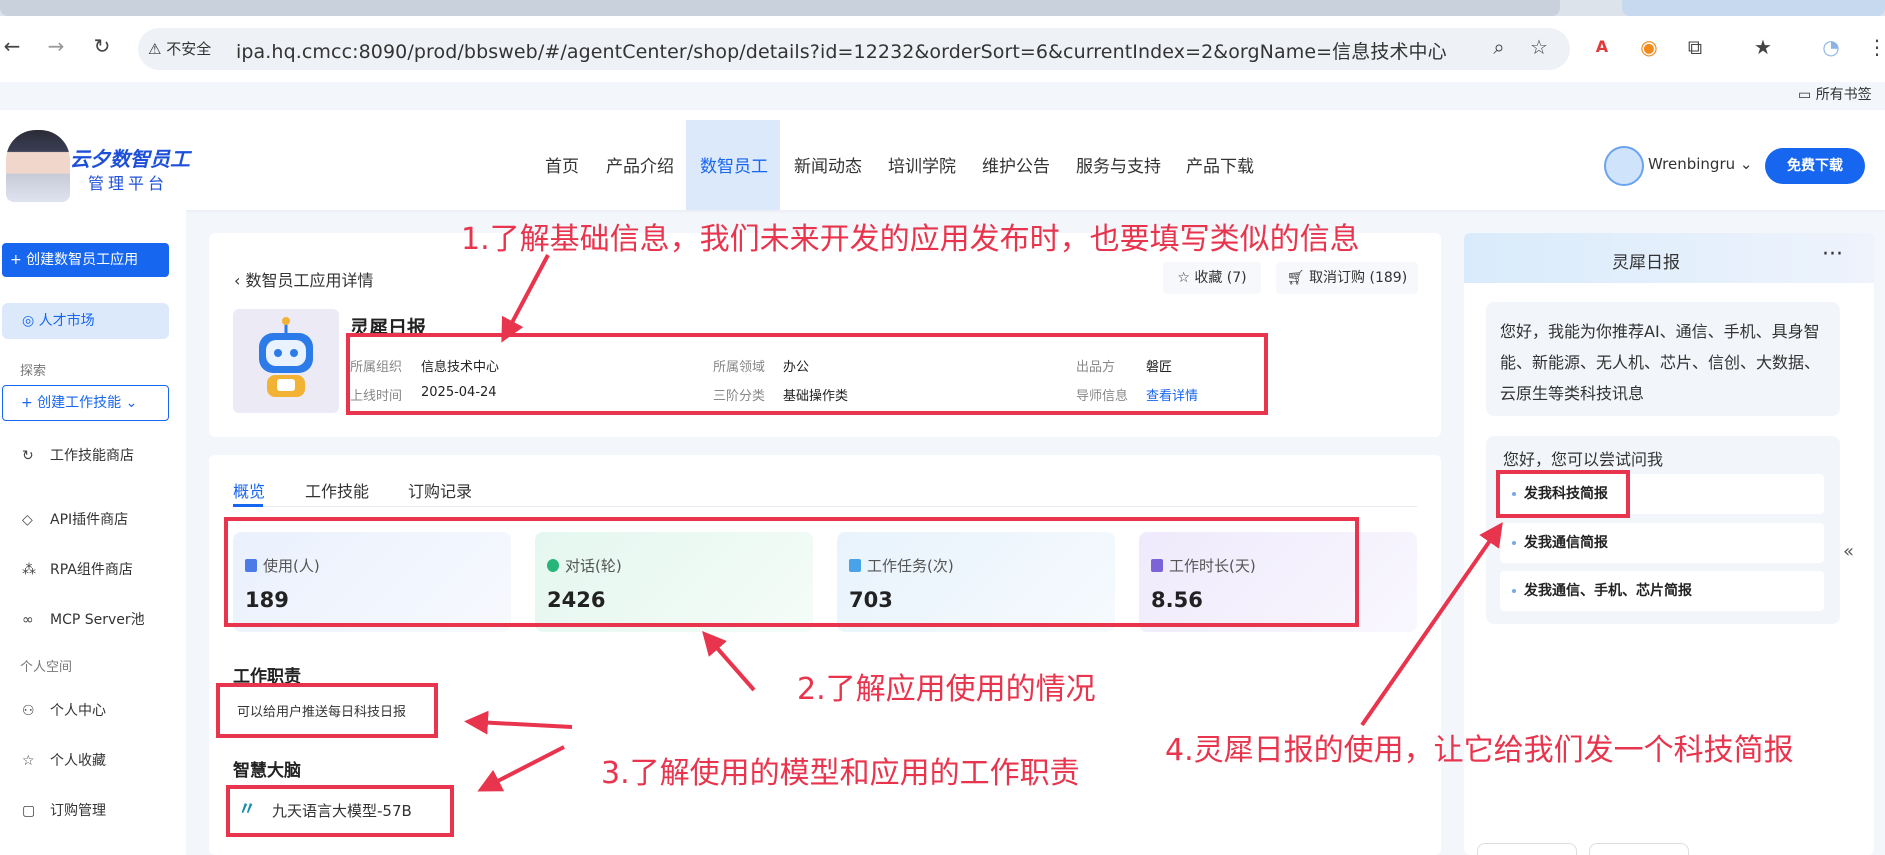  Describe the element at coordinates (1566, 543) in the screenshot. I see `suggestion-label: 发我通信简报` at that location.